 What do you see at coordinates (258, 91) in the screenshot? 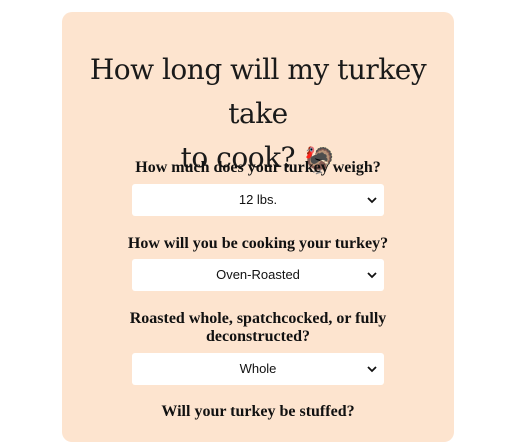
I see `title-line-1: How long will my turkey take` at bounding box center [258, 91].